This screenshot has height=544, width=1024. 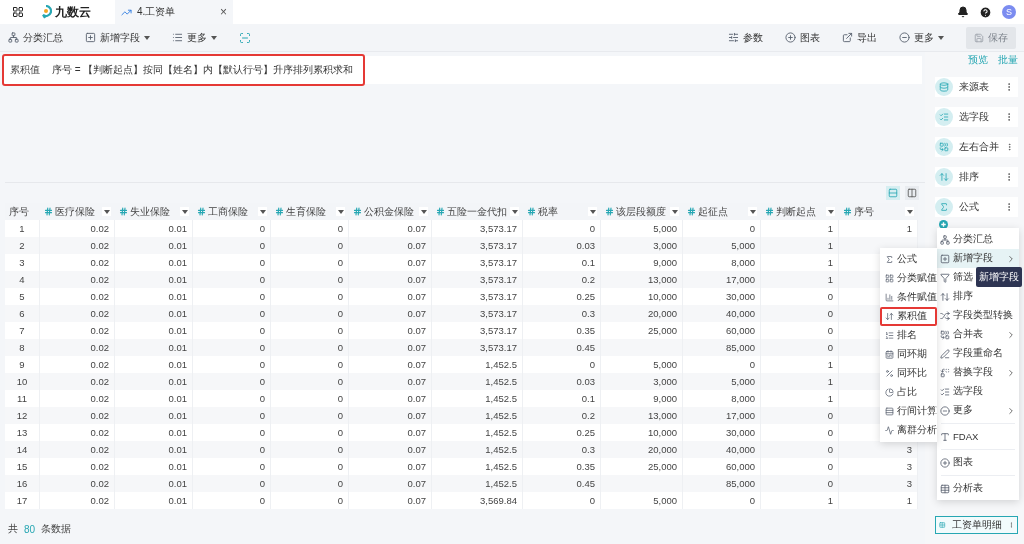 I want to click on table-cell: 5,000, so click(x=665, y=500).